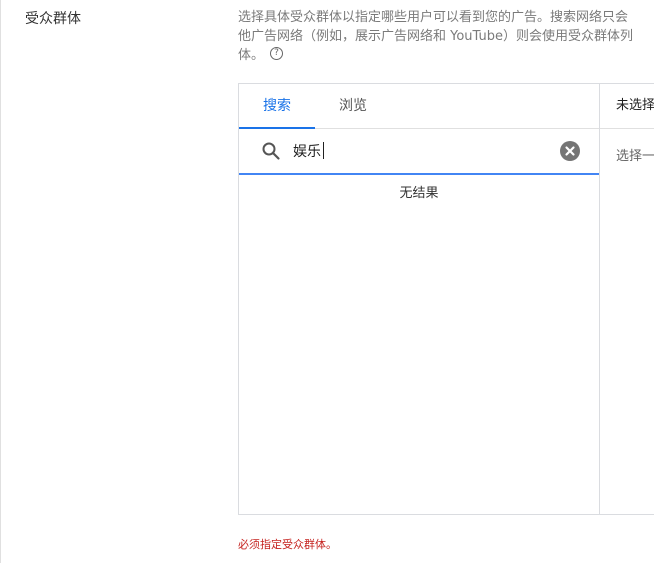  What do you see at coordinates (435, 36) in the screenshot?
I see `description-line-2: 他广告网络（例如，展示广告网络和 YouTube）则会使用受众群体列` at bounding box center [435, 36].